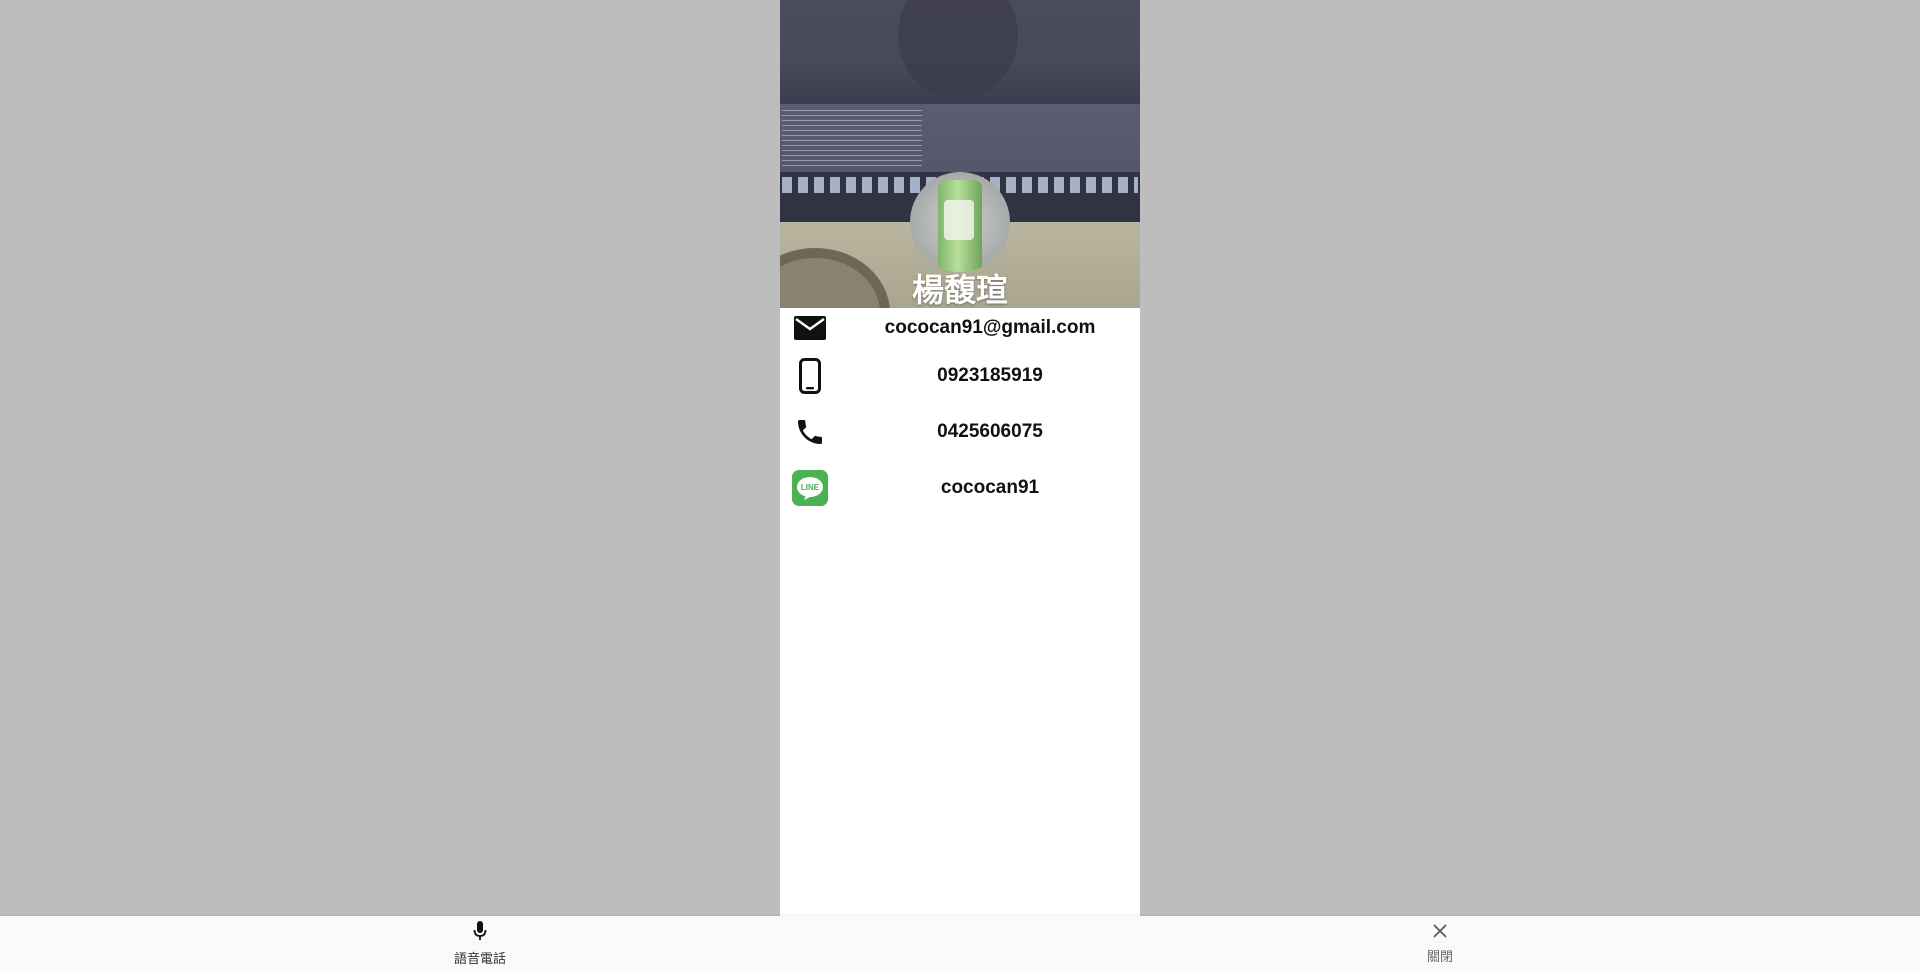  What do you see at coordinates (960, 944) in the screenshot?
I see `bottom-action-bar: 語音電話 關閉` at bounding box center [960, 944].